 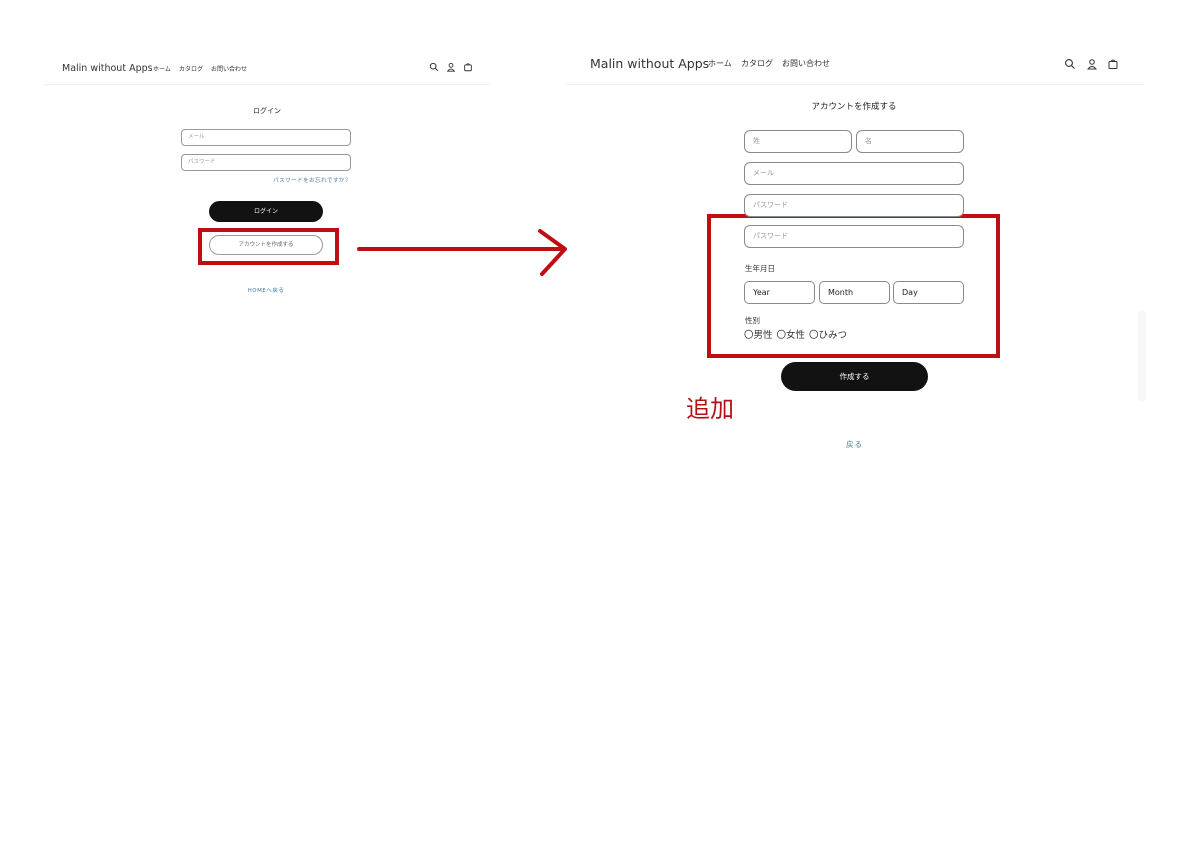 What do you see at coordinates (710, 409) in the screenshot?
I see `added-annotation-label: 追加` at bounding box center [710, 409].